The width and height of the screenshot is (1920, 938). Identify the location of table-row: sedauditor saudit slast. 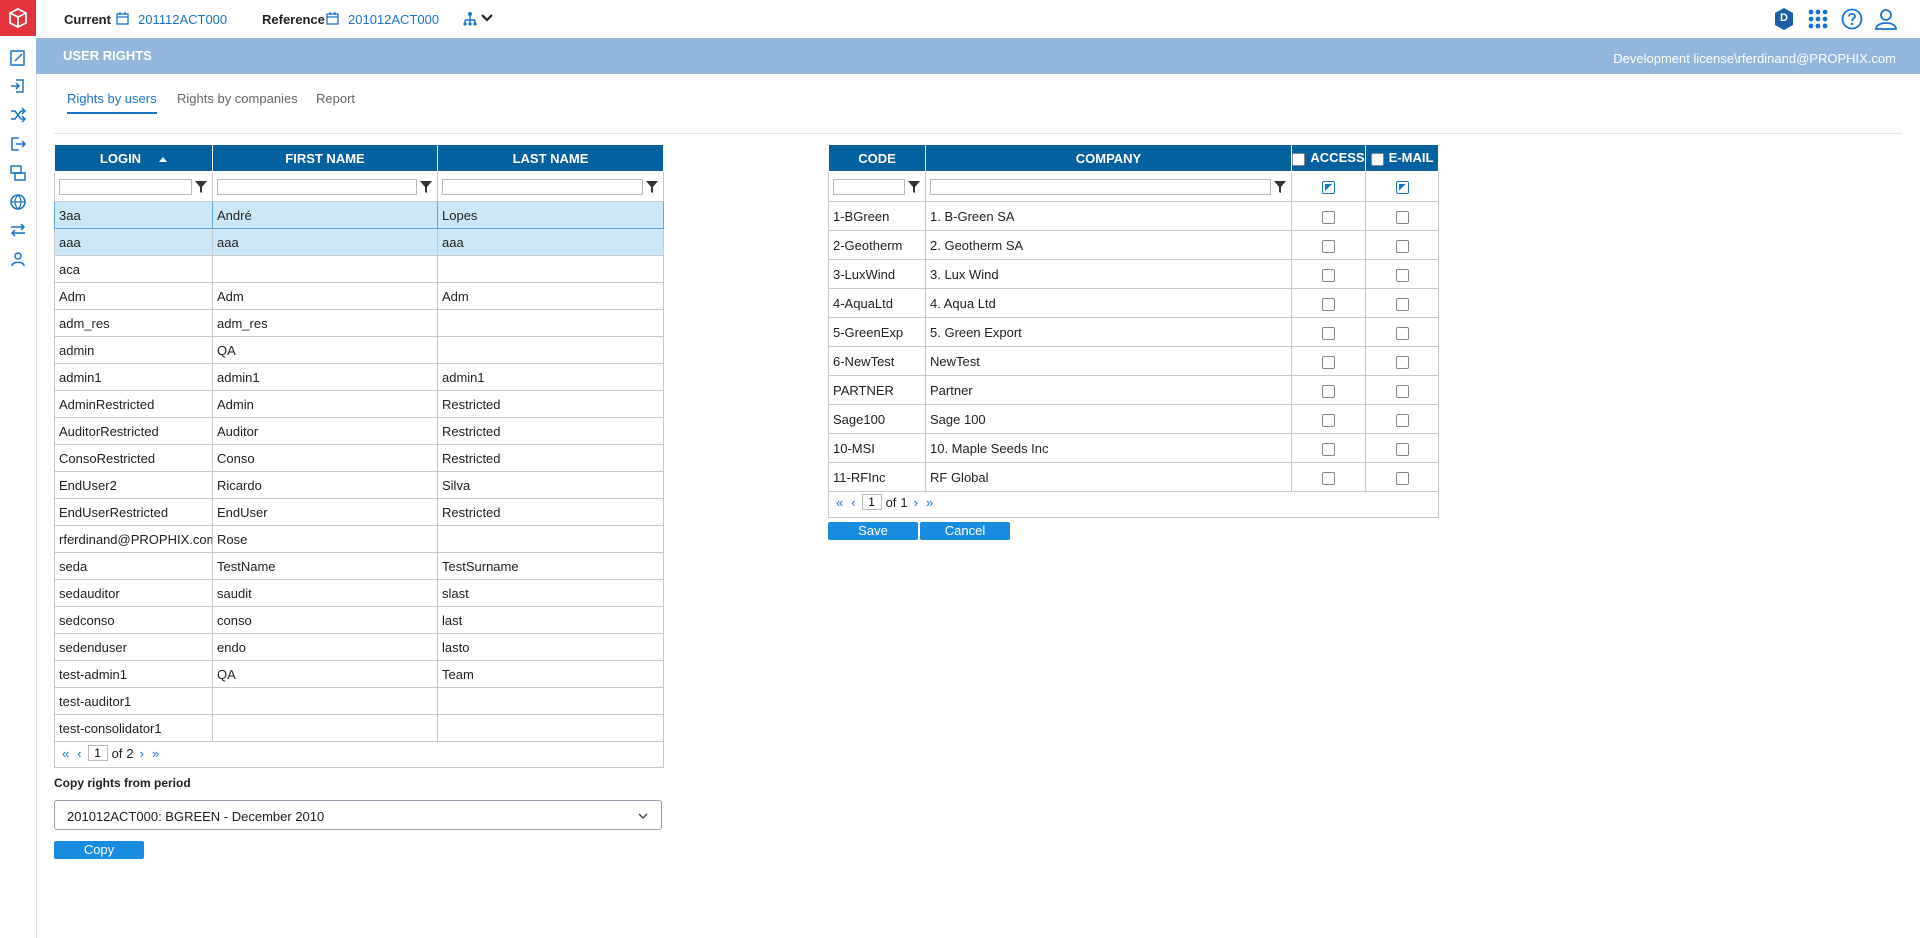
(359, 593).